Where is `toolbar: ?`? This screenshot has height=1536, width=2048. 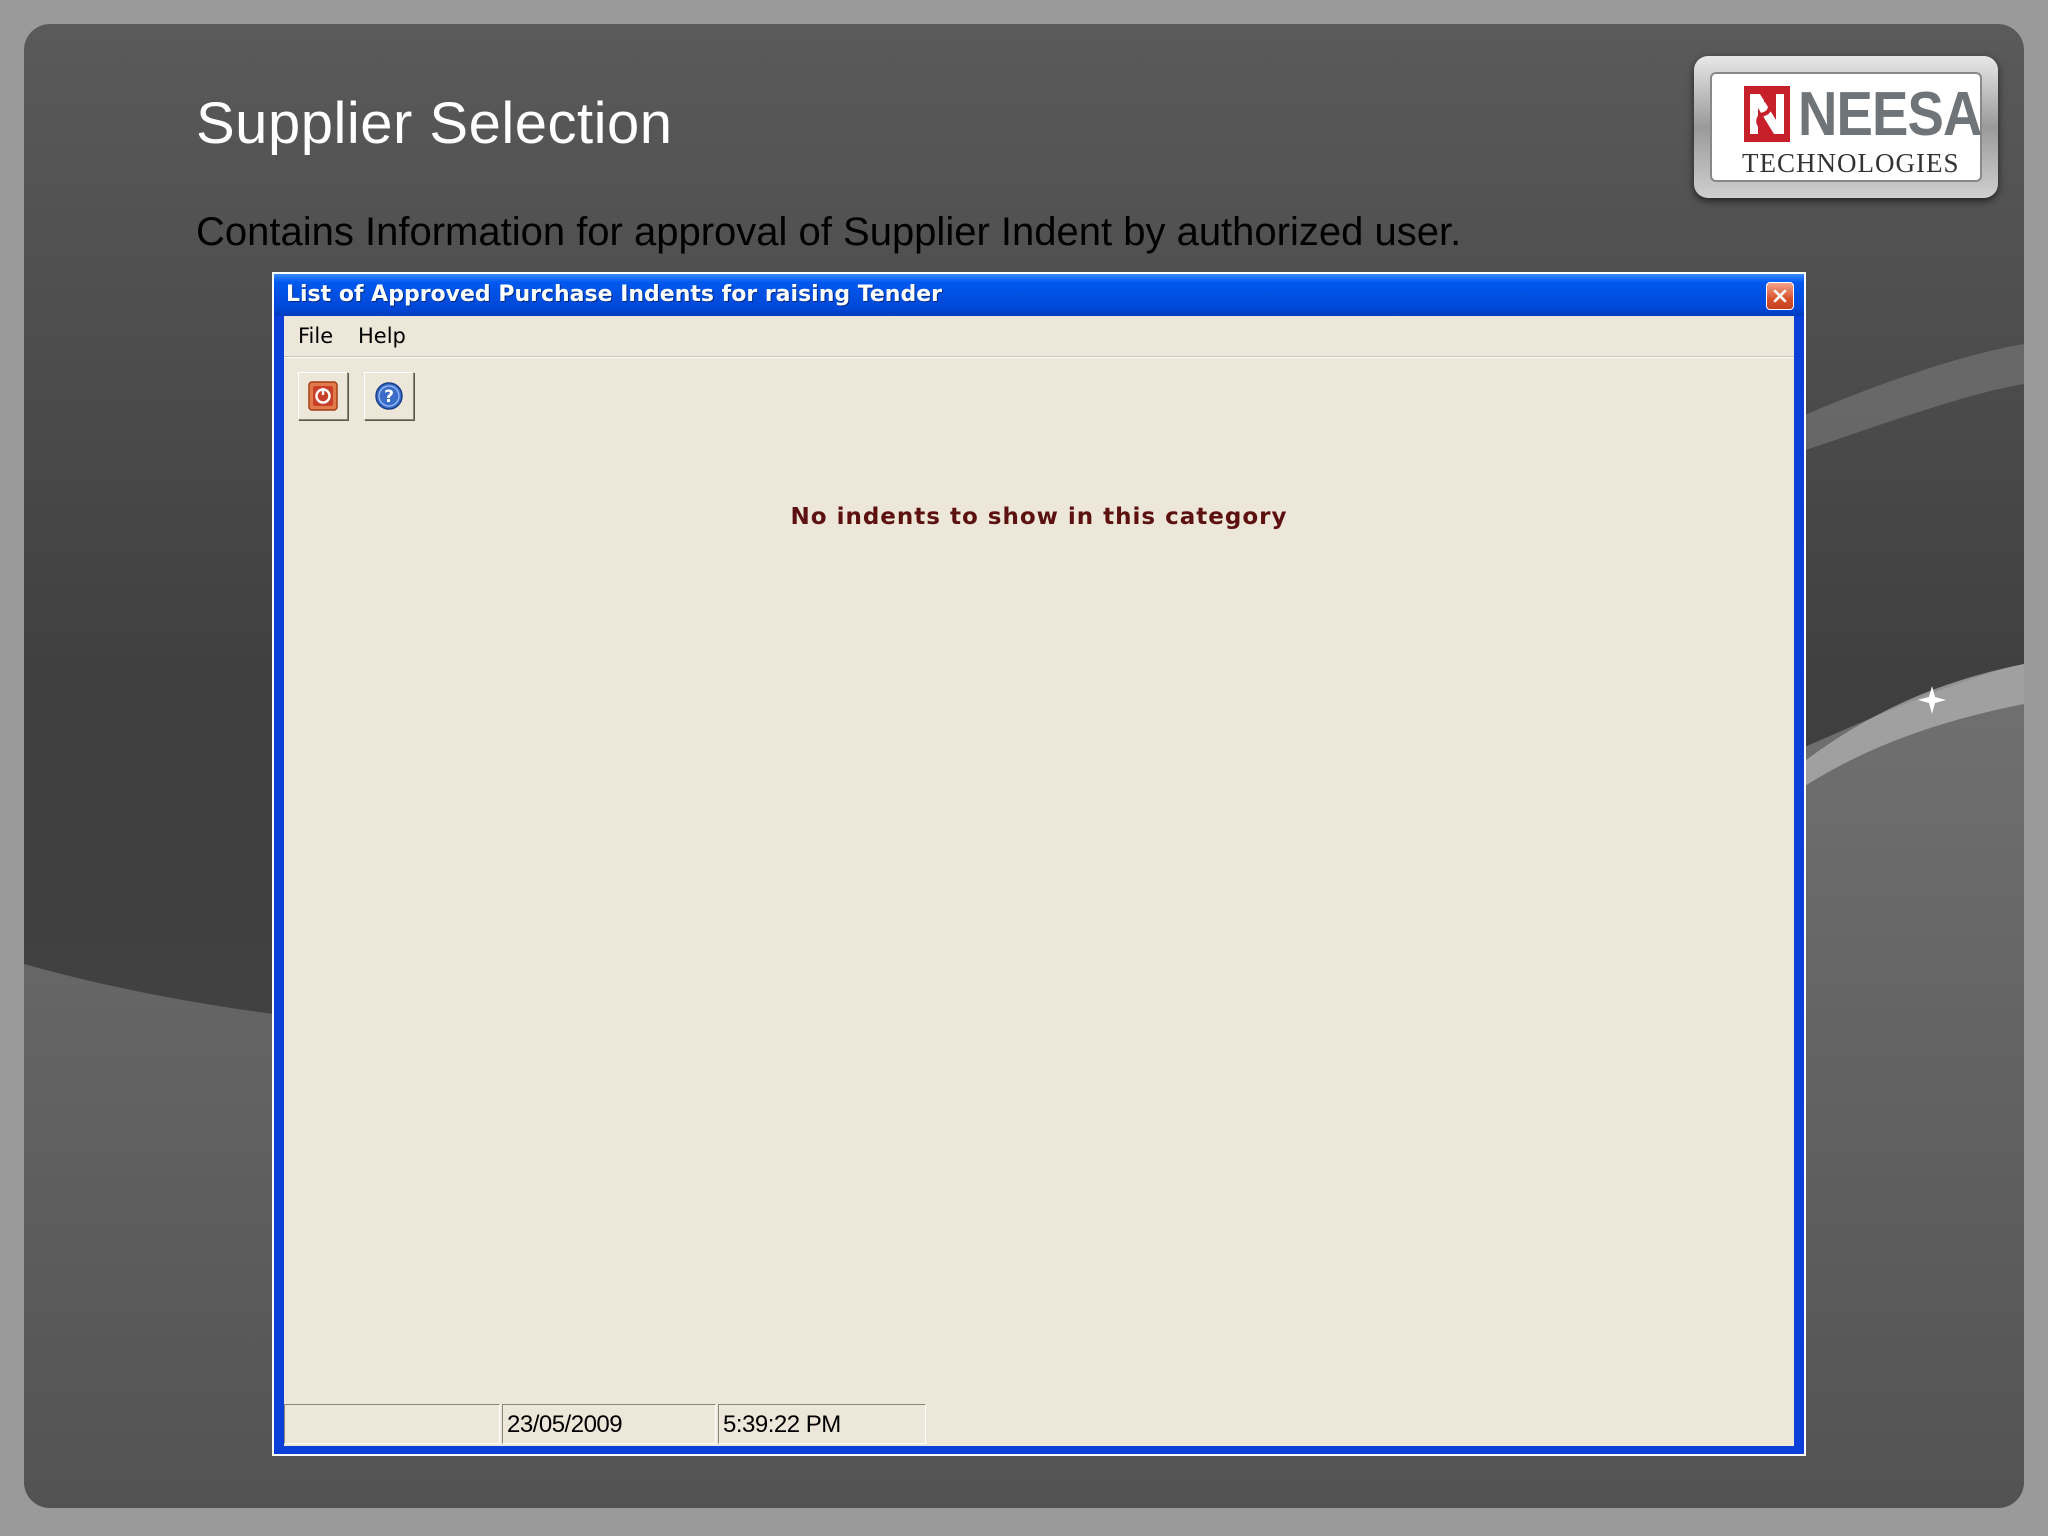 toolbar: ? is located at coordinates (368, 398).